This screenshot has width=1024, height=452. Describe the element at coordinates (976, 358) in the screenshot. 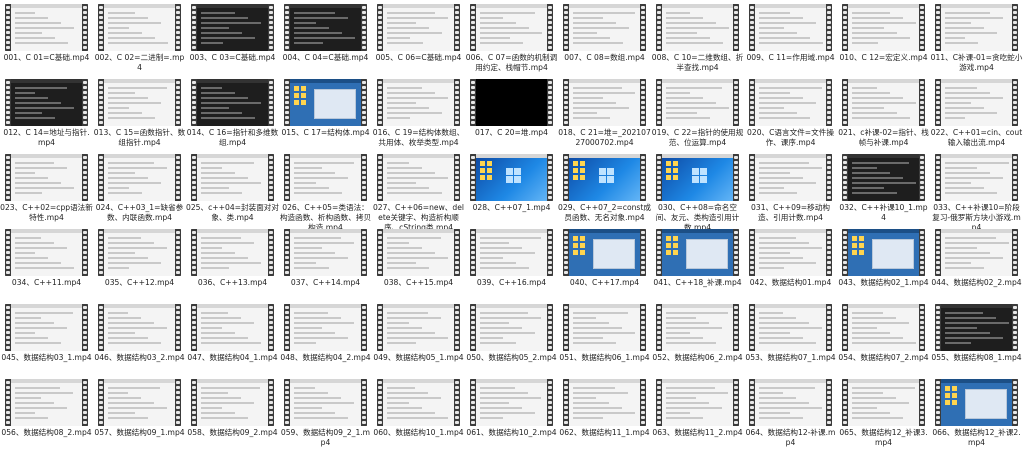

I see `file-name-label: 055、数据结构08_1.mp4` at that location.